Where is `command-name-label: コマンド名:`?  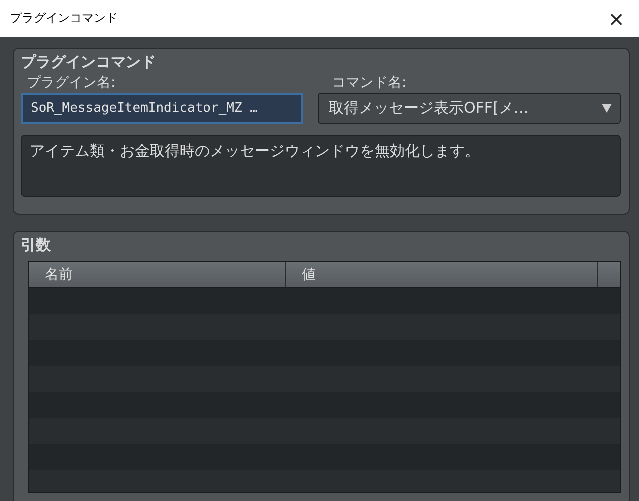 command-name-label: コマンド名: is located at coordinates (369, 83).